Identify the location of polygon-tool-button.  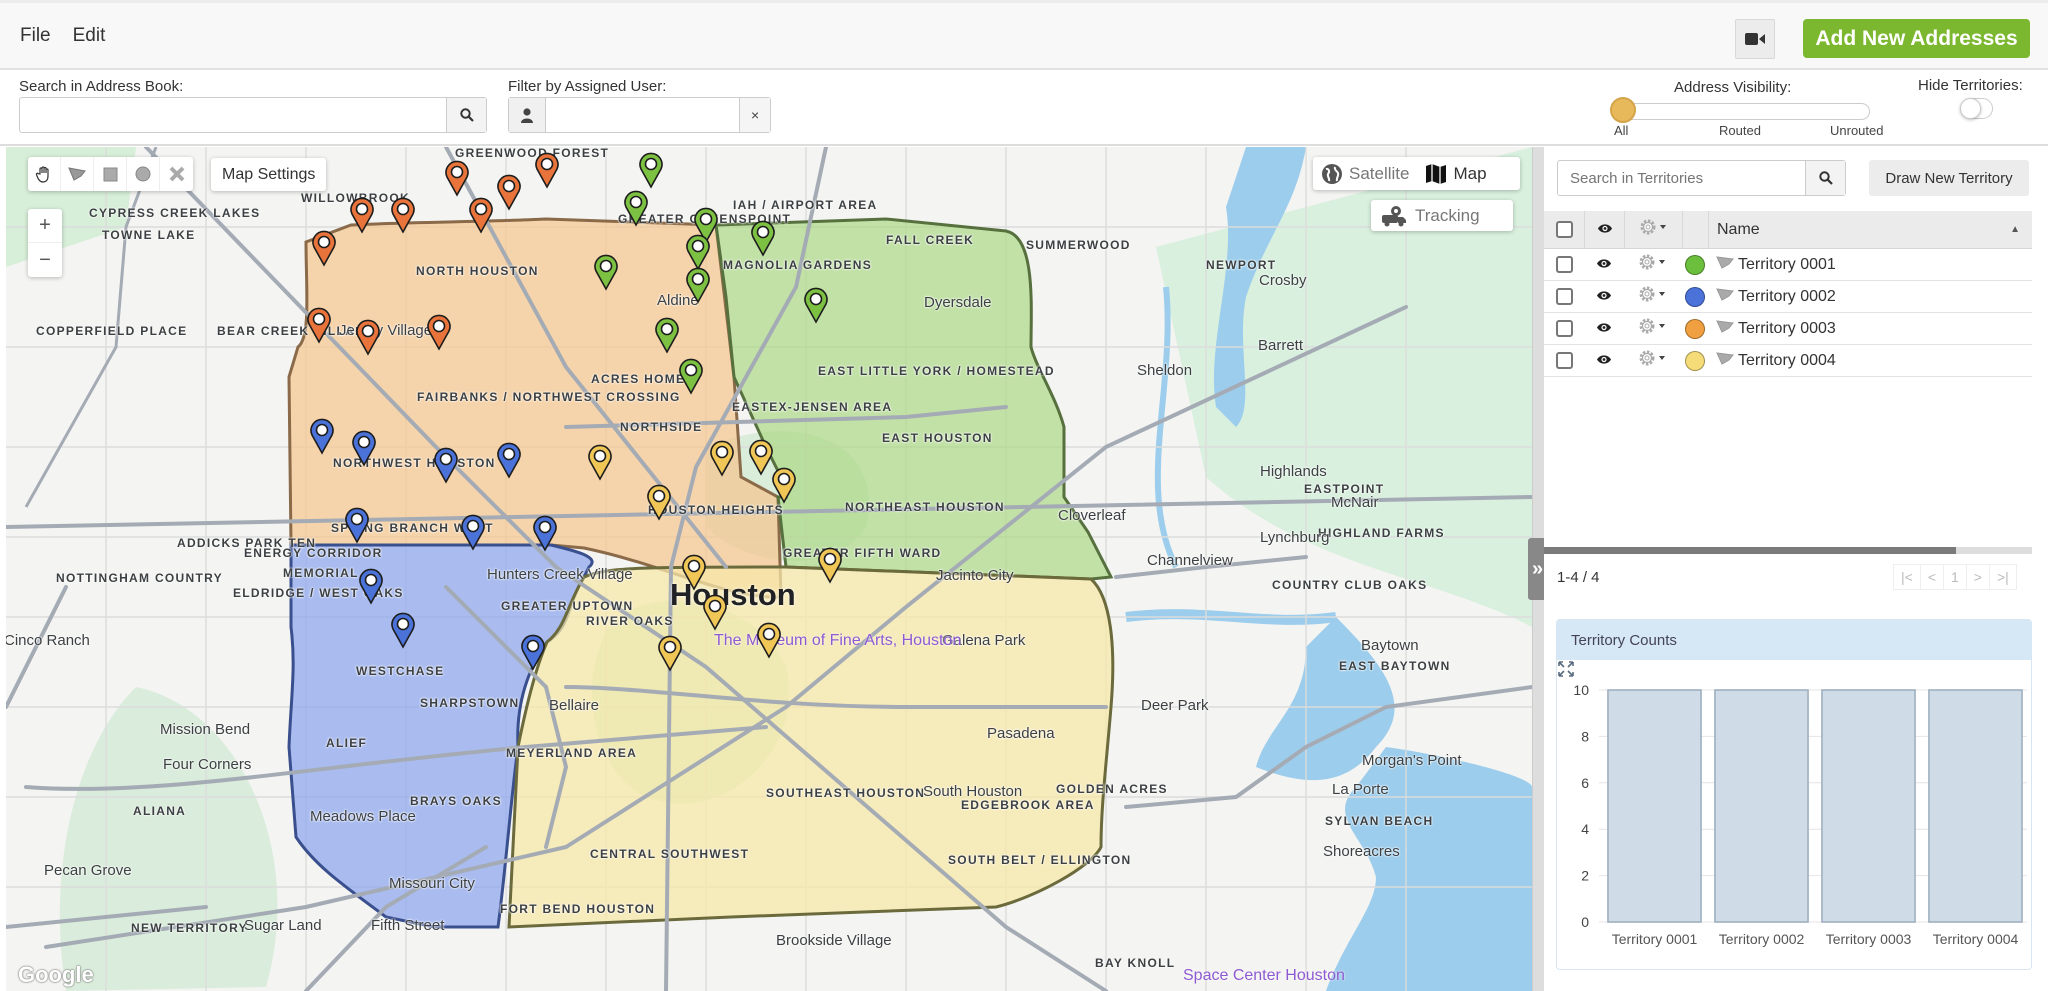
(77, 174).